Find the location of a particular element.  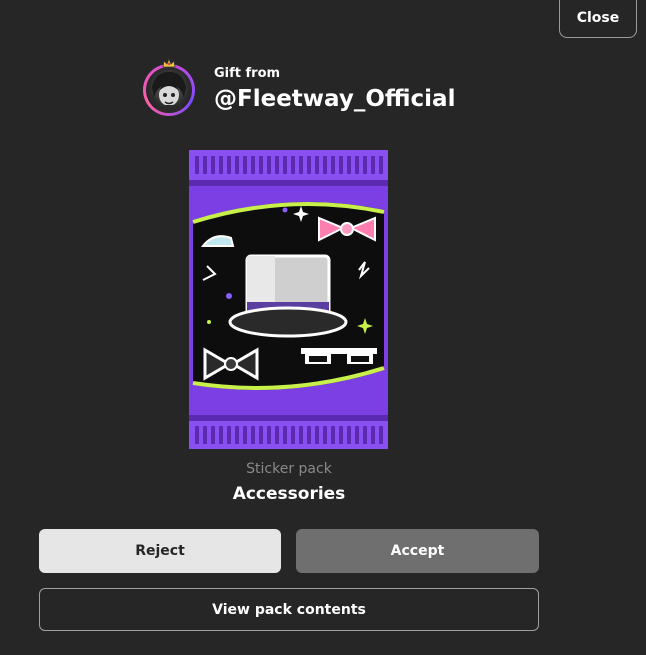

reject-button: Reject is located at coordinates (160, 551).